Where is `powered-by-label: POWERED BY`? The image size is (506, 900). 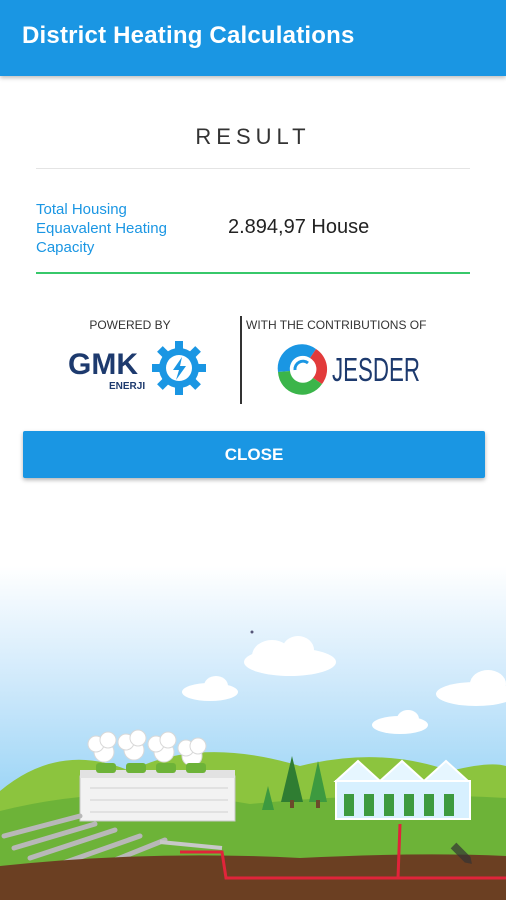
powered-by-label: POWERED BY is located at coordinates (130, 325).